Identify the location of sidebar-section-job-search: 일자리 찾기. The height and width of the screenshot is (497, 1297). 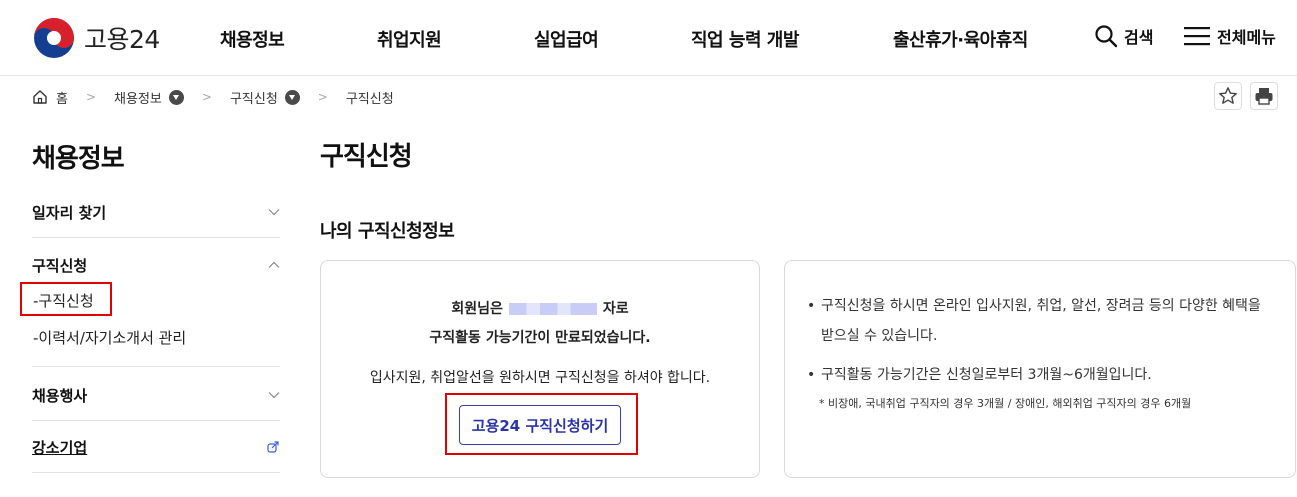
(156, 219).